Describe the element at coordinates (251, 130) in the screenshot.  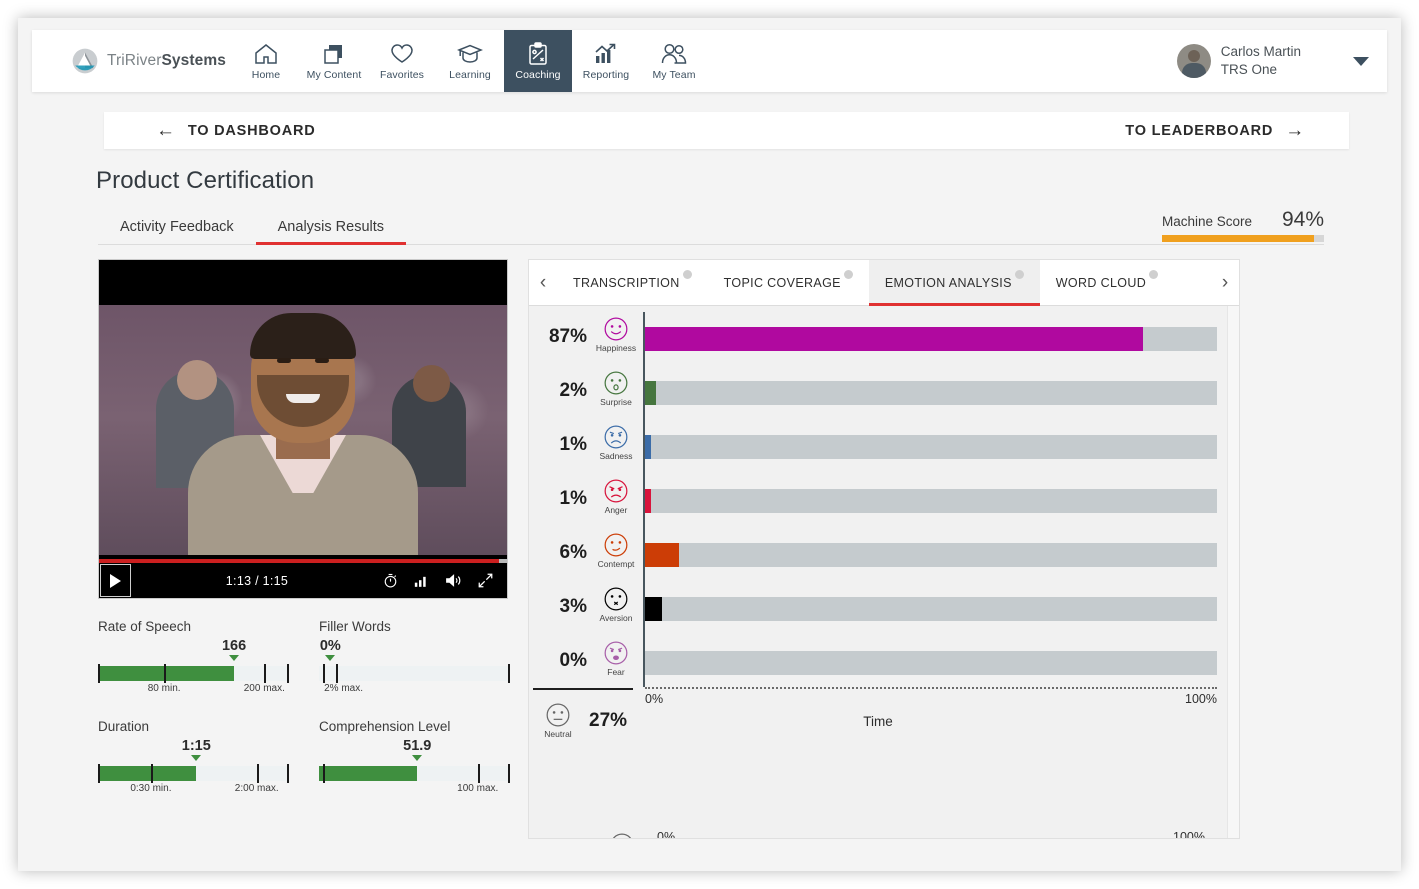
I see `to-dashboard-label: TO DASHBOARD` at that location.